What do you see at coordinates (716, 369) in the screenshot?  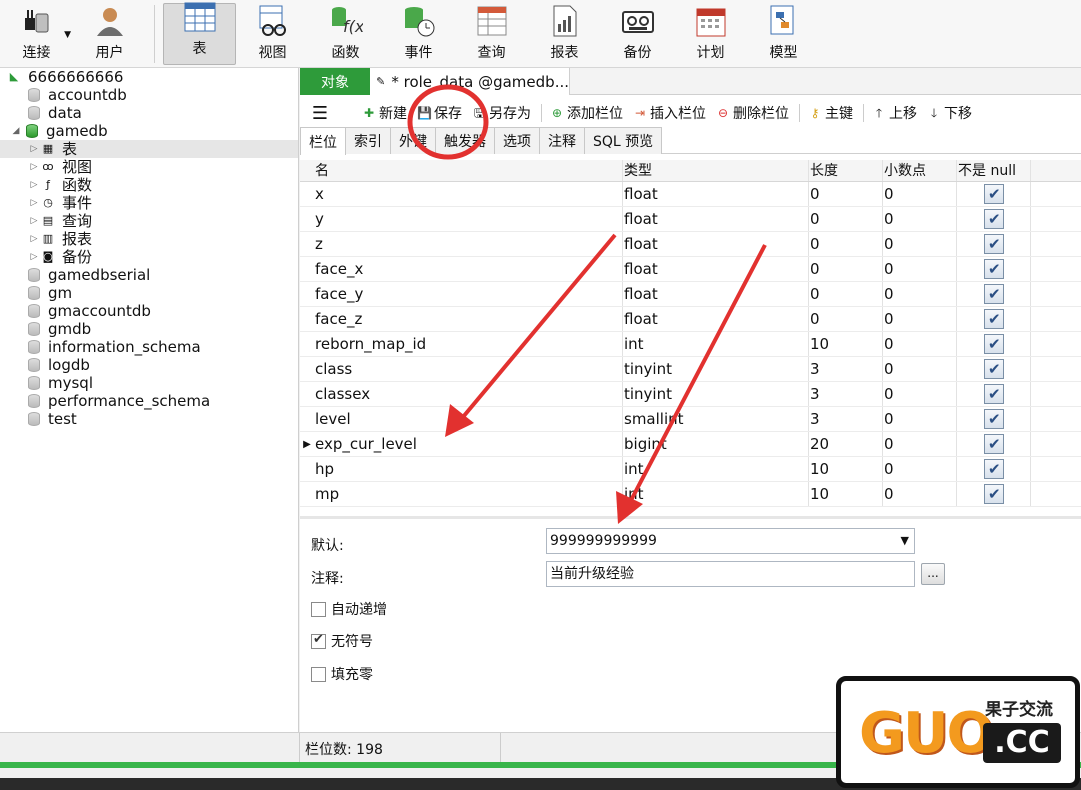 I see `field-type-cell: tinyint` at bounding box center [716, 369].